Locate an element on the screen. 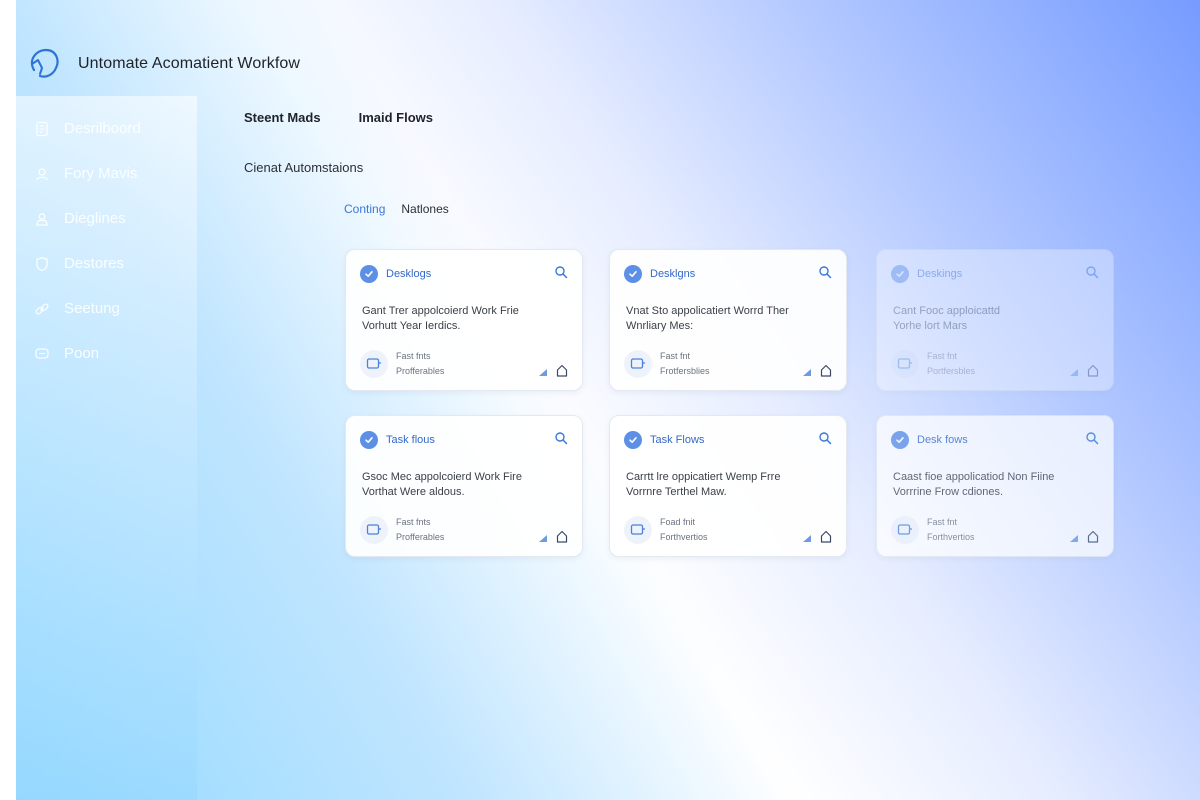  app-header: Untomate Acomatient Workfow is located at coordinates (163, 64).